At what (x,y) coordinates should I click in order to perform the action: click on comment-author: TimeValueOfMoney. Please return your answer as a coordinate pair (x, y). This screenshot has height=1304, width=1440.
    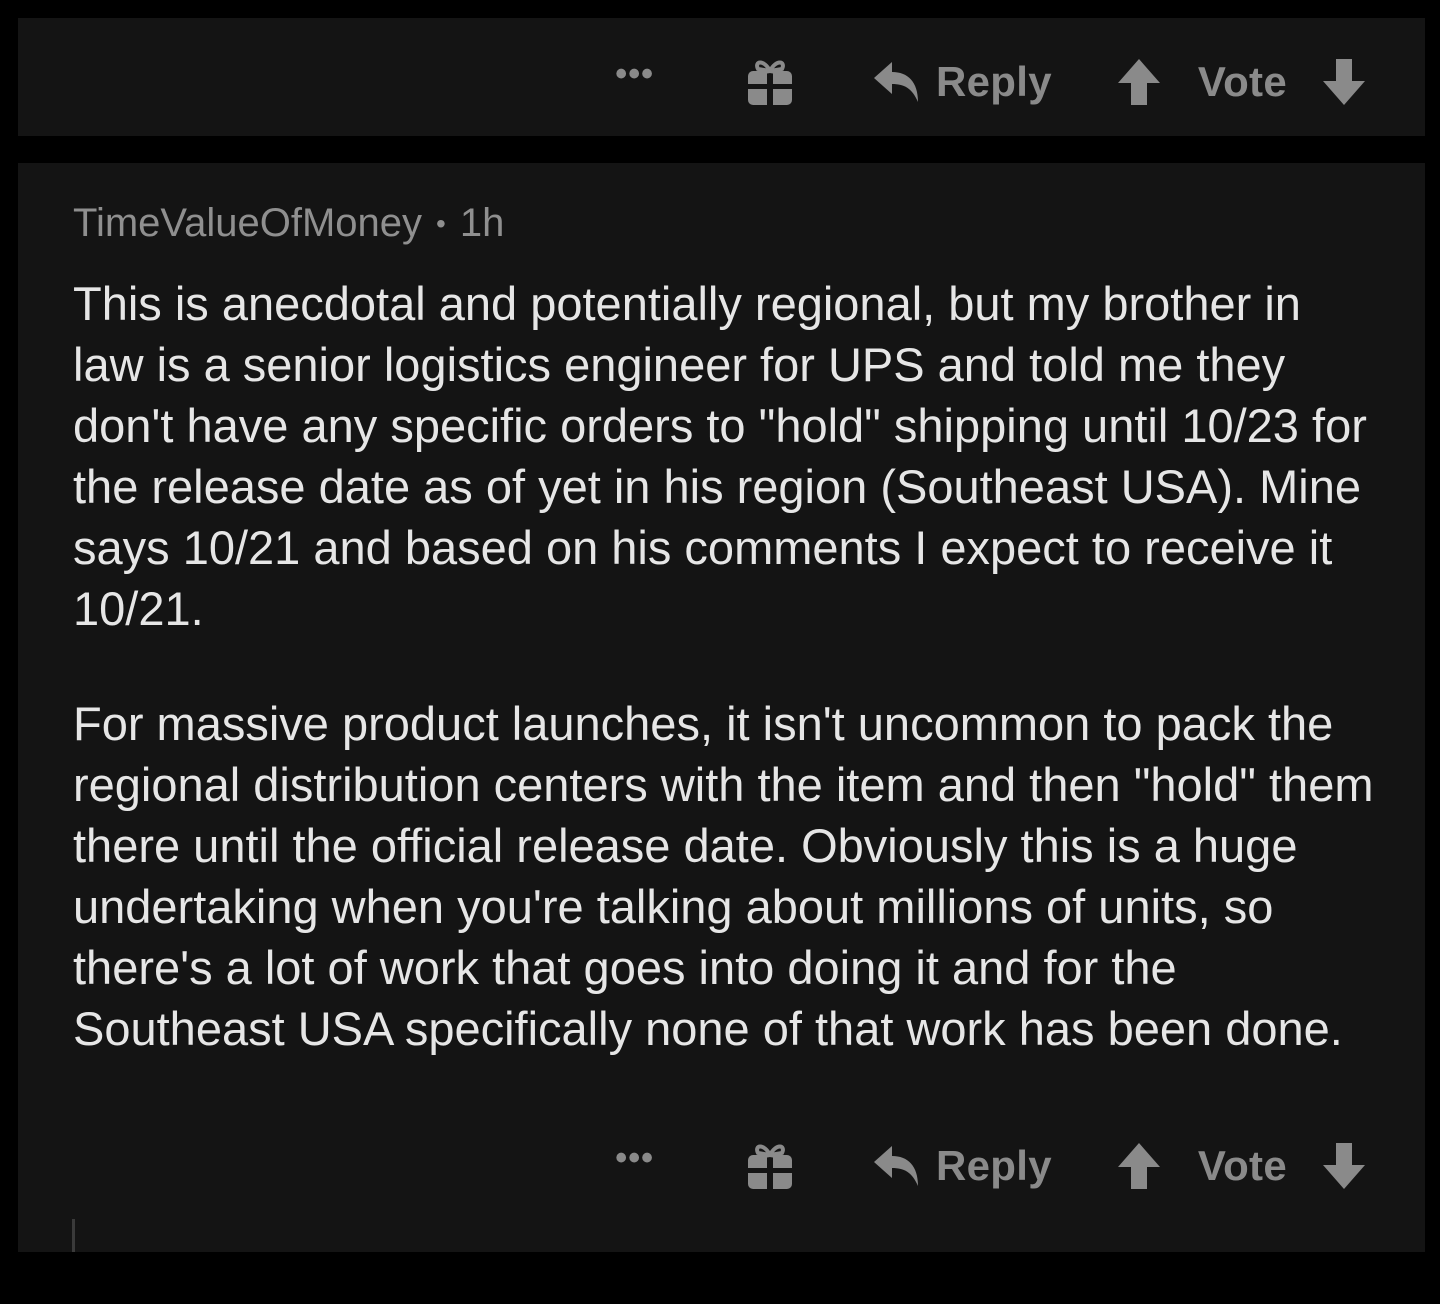
    Looking at the image, I should click on (247, 223).